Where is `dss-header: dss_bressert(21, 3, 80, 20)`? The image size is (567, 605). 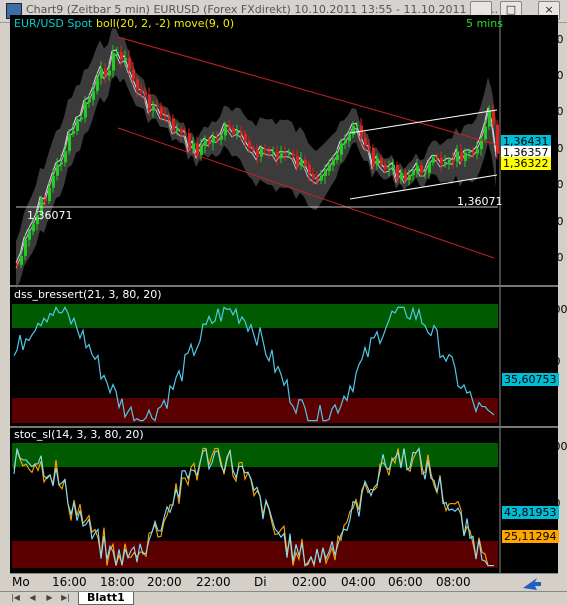 dss-header: dss_bressert(21, 3, 80, 20) is located at coordinates (88, 294).